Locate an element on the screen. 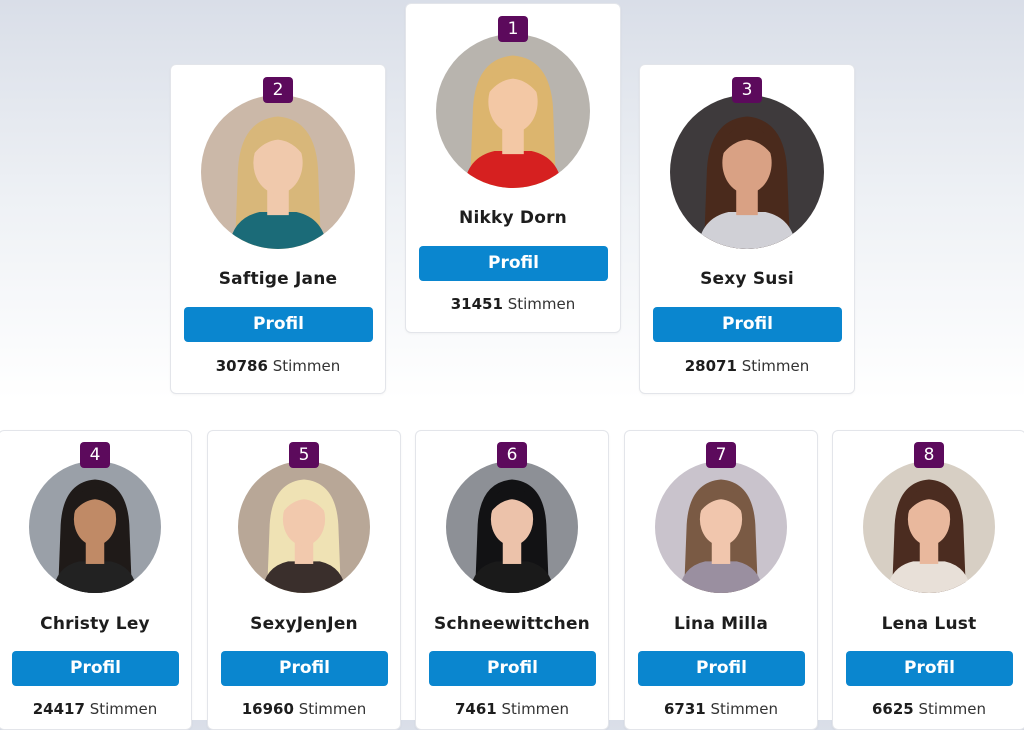 Image resolution: width=1024 pixels, height=730 pixels. vote-count: 6731 Stimmen is located at coordinates (721, 709).